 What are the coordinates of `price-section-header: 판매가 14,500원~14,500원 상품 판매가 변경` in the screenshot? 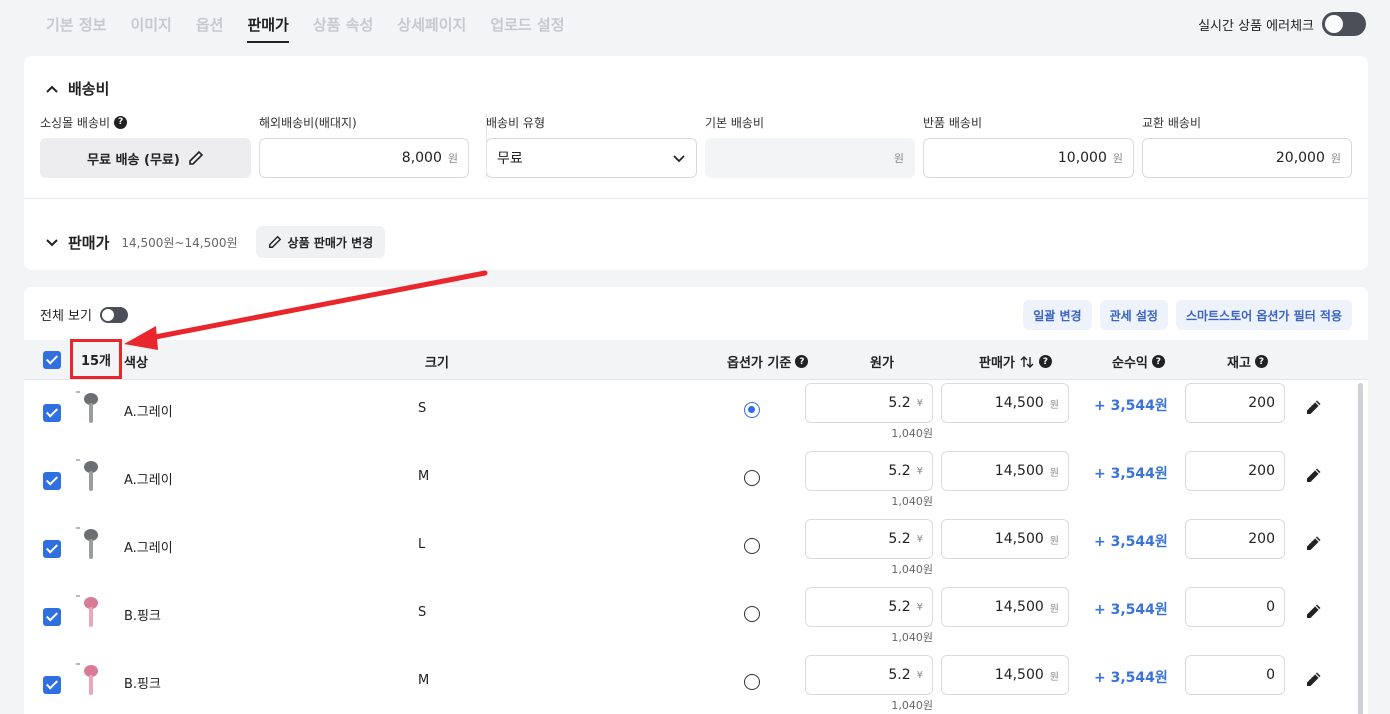 It's located at (215, 242).